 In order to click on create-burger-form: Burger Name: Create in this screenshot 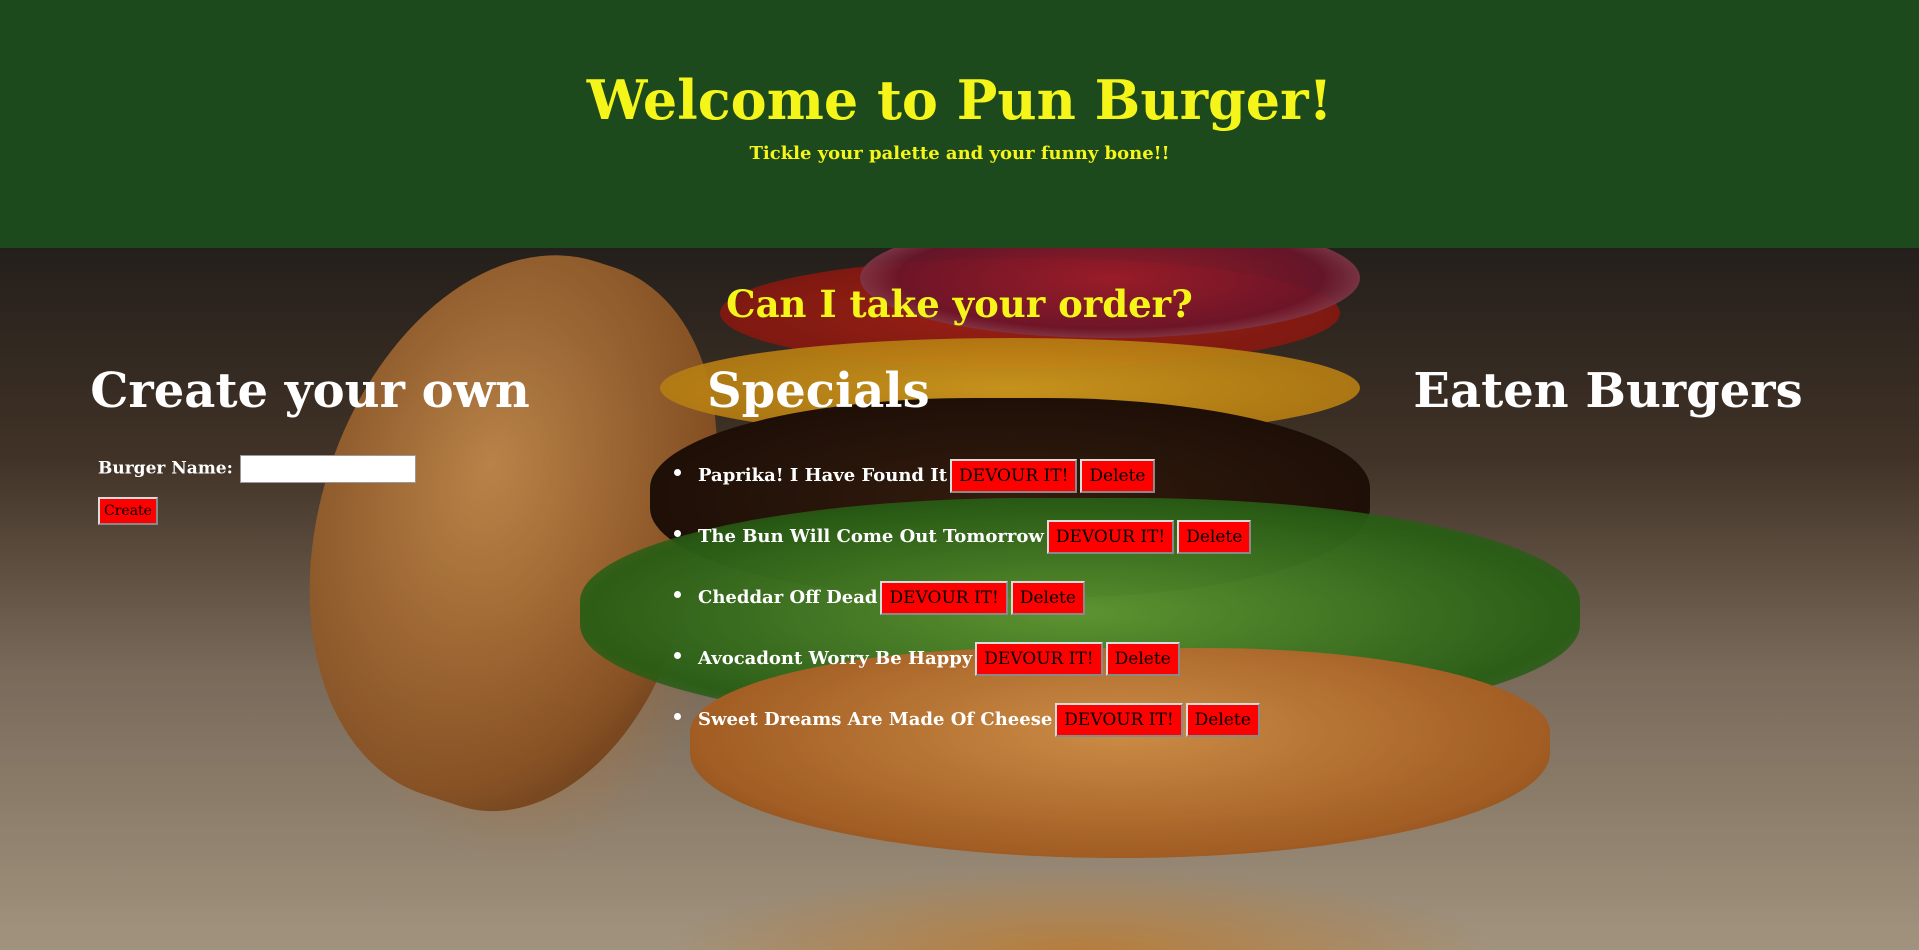, I will do `click(257, 490)`.